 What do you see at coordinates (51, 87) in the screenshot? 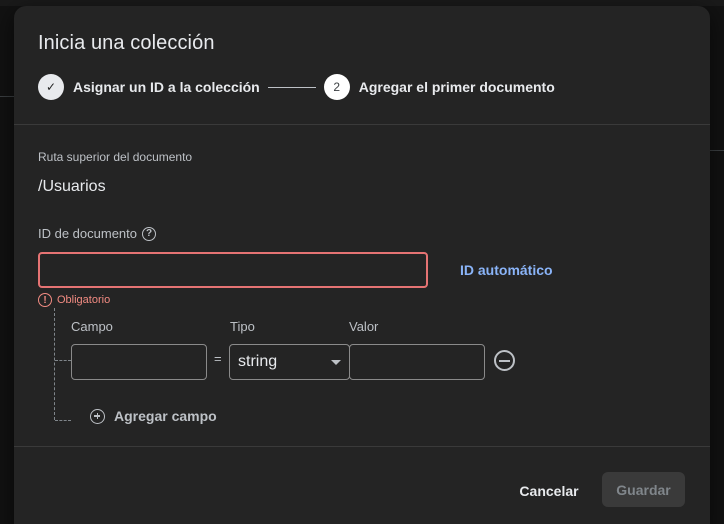
I see `step-1-check-icon: ✓` at bounding box center [51, 87].